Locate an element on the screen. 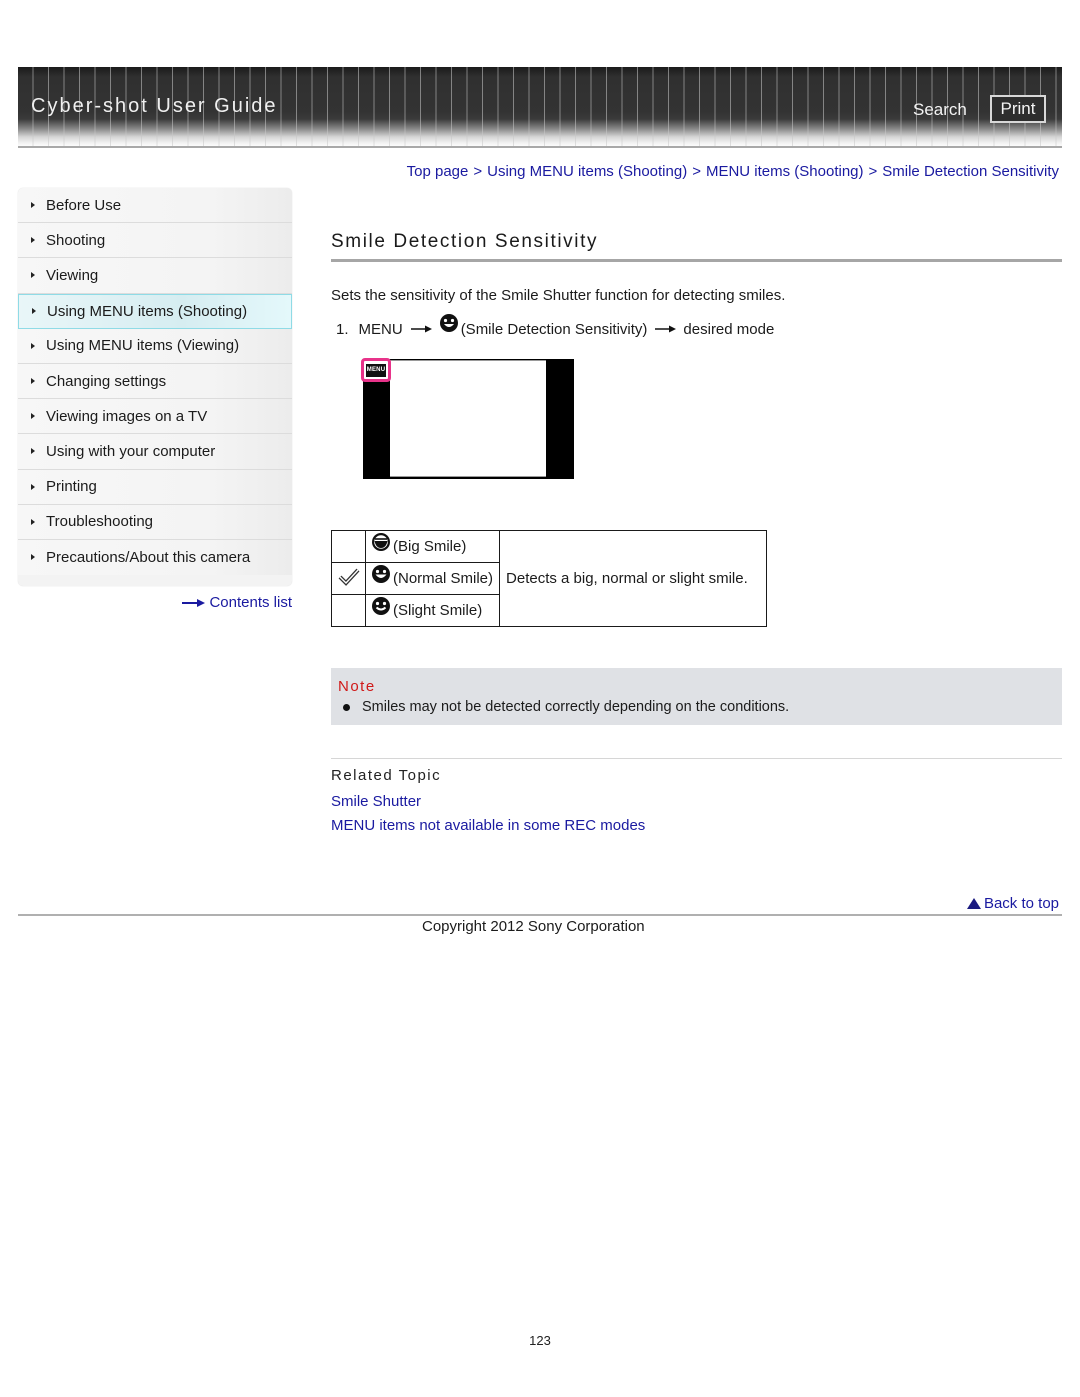 The image size is (1080, 1397). contents-list-label: Contents list is located at coordinates (250, 602).